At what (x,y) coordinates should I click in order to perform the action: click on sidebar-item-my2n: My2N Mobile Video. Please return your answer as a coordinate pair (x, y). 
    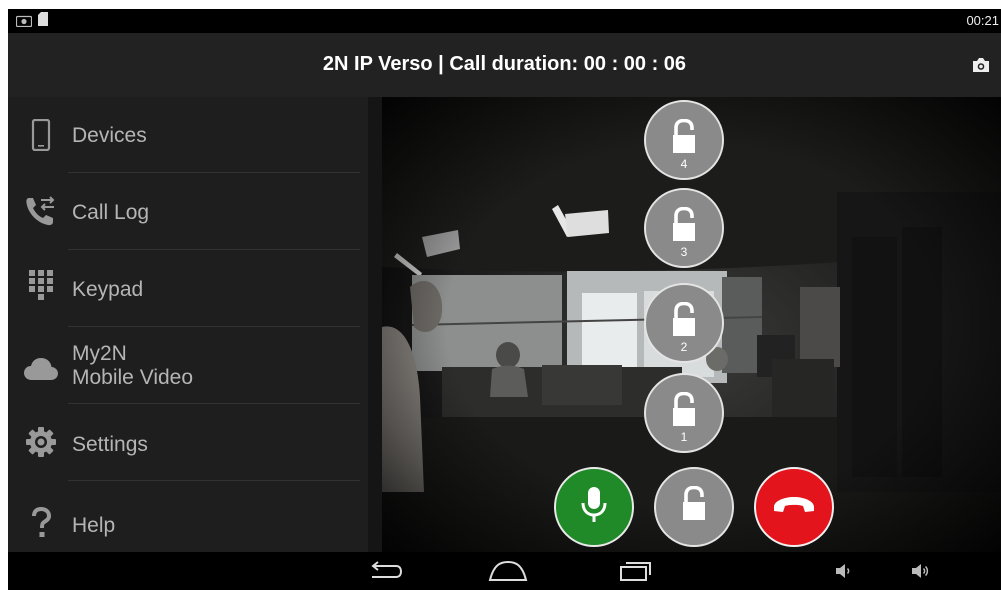
    Looking at the image, I should click on (188, 366).